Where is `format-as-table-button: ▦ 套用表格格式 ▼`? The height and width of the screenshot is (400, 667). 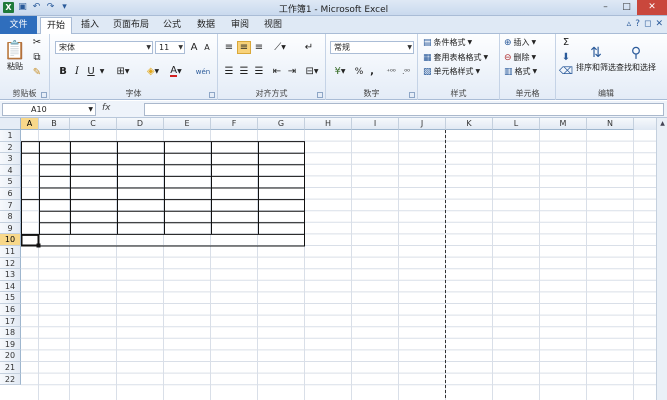 format-as-table-button: ▦ 套用表格格式 ▼ is located at coordinates (455, 57).